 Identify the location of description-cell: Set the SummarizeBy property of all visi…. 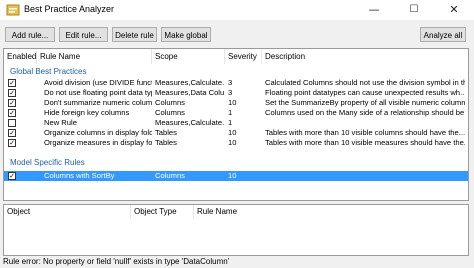
(365, 102).